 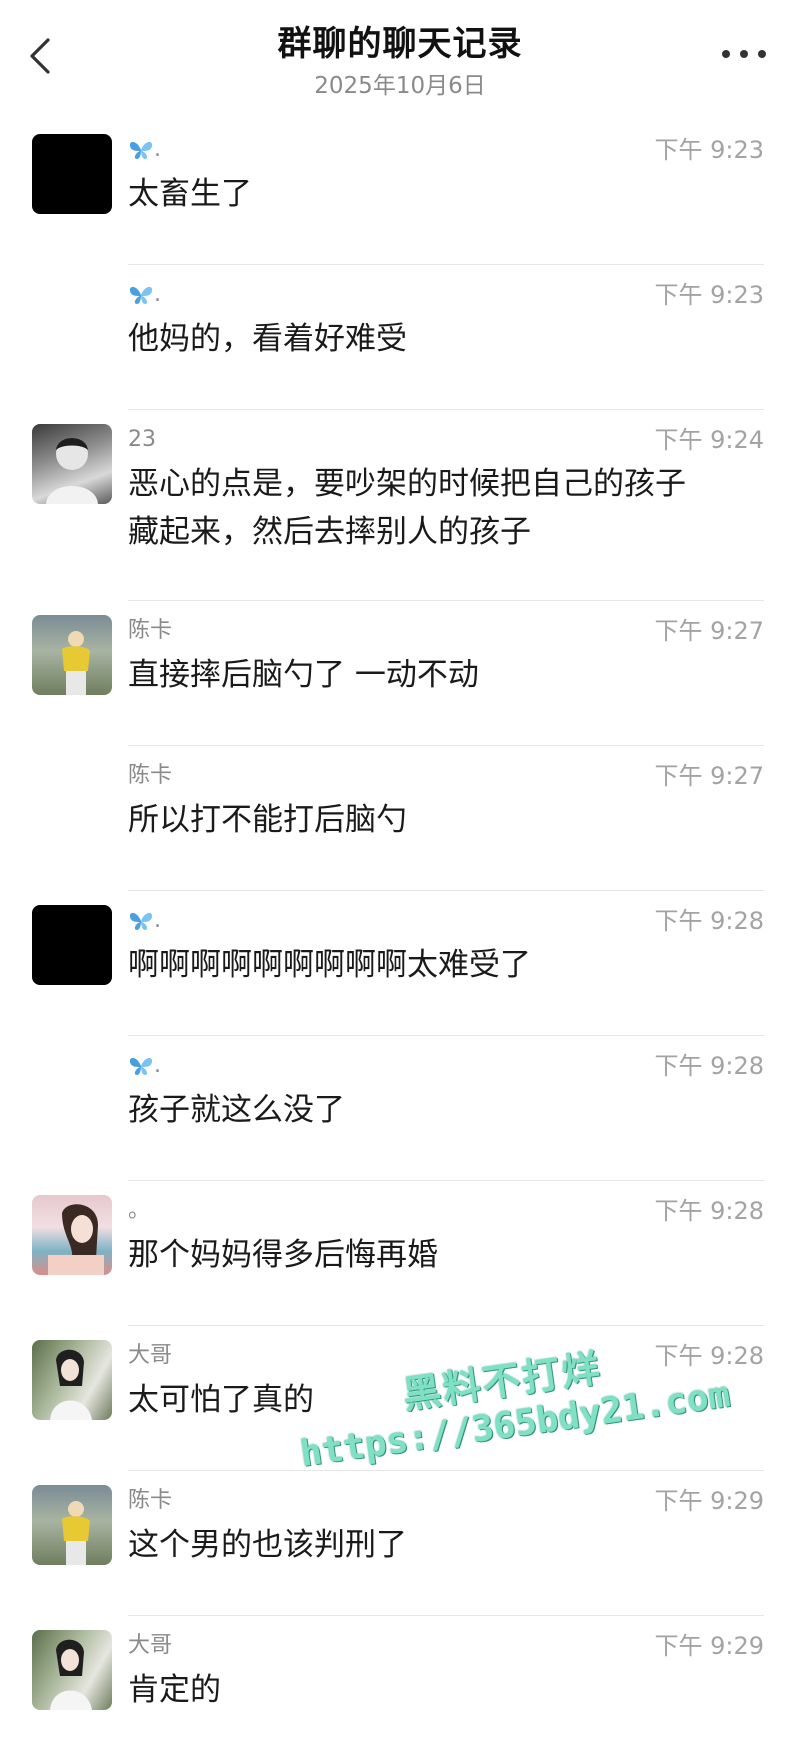 I want to click on message-item: 大哥 下午 9:29 肯定的, so click(x=398, y=1688).